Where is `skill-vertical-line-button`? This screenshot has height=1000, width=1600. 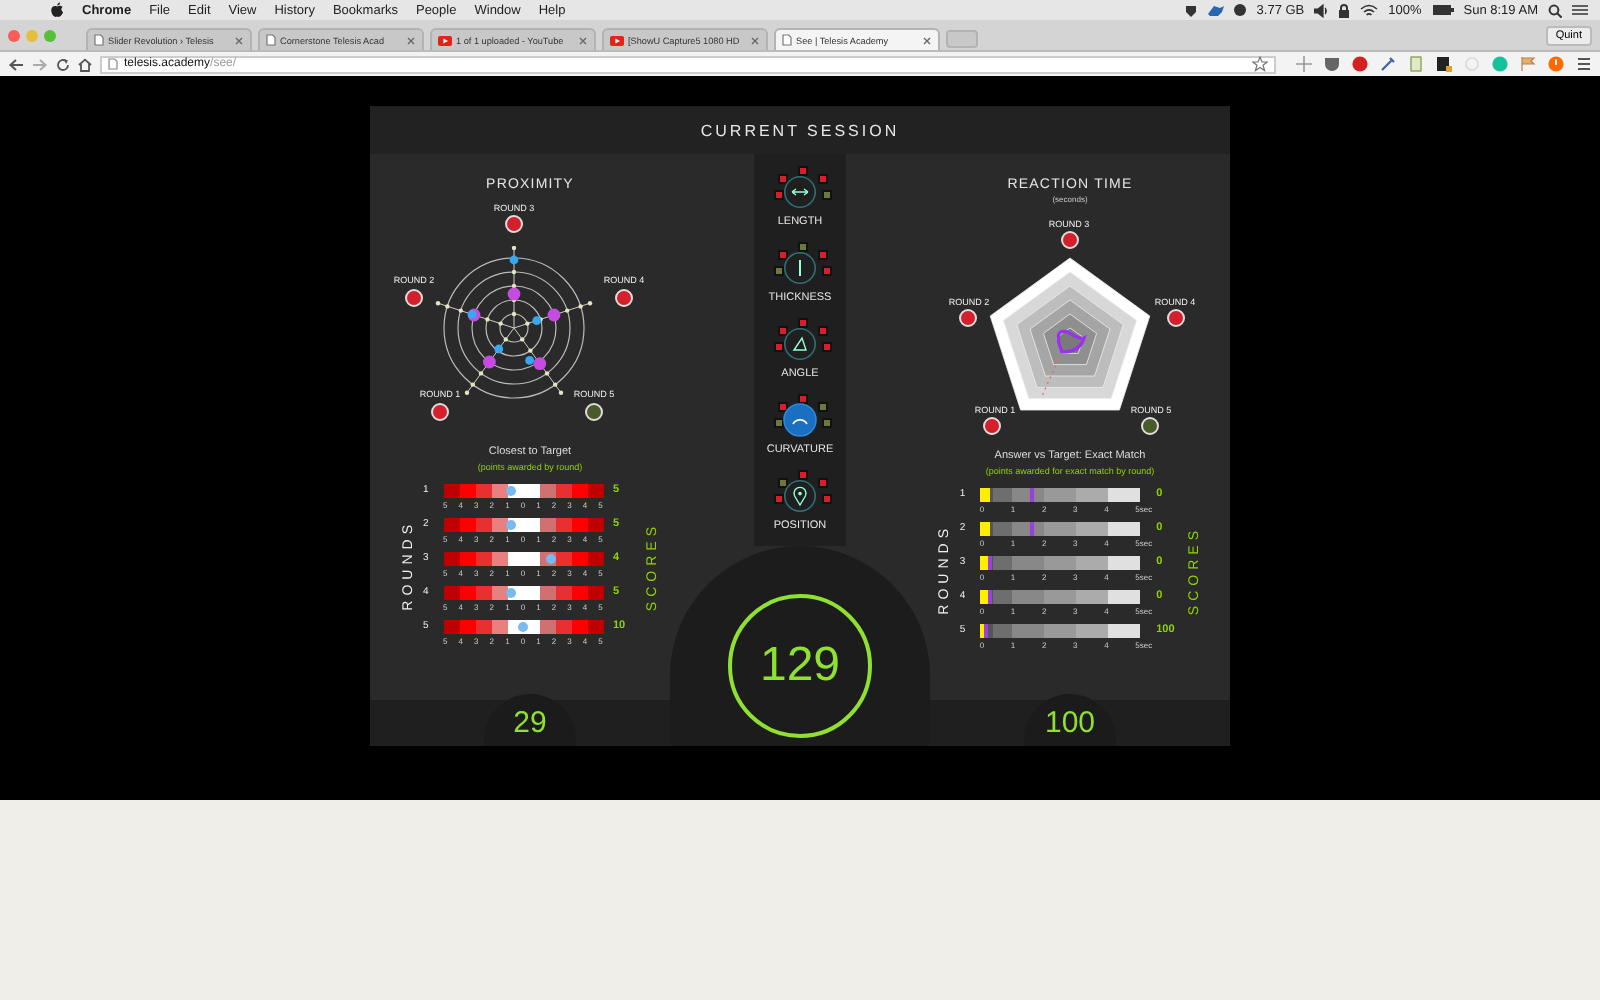 skill-vertical-line-button is located at coordinates (800, 268).